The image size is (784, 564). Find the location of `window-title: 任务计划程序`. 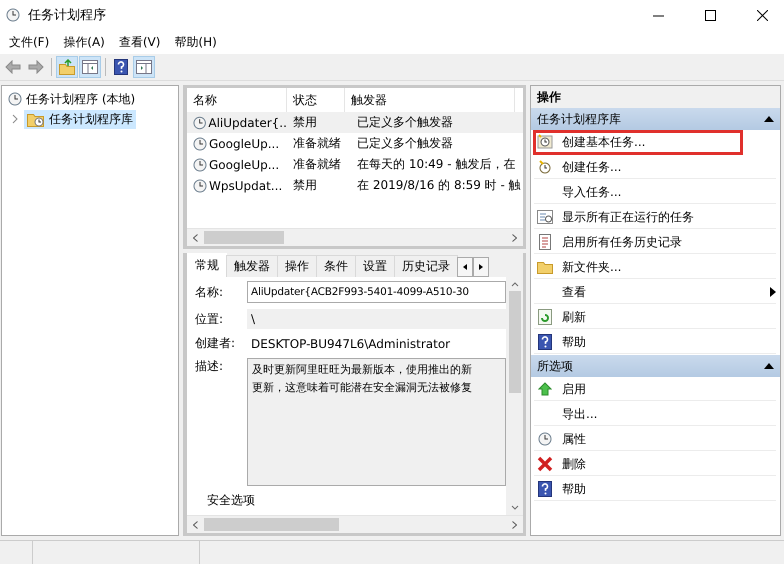

window-title: 任务计划程序 is located at coordinates (67, 15).